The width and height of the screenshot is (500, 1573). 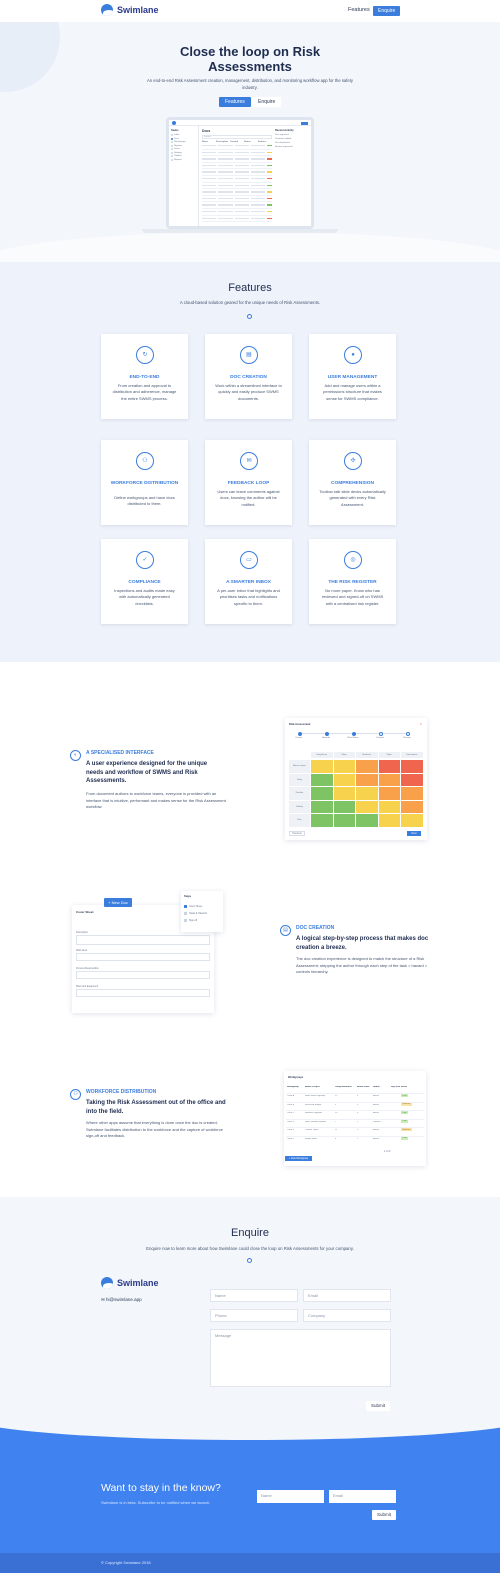 I want to click on new-workgroup-button: + New Workgroup, so click(x=298, y=1158).